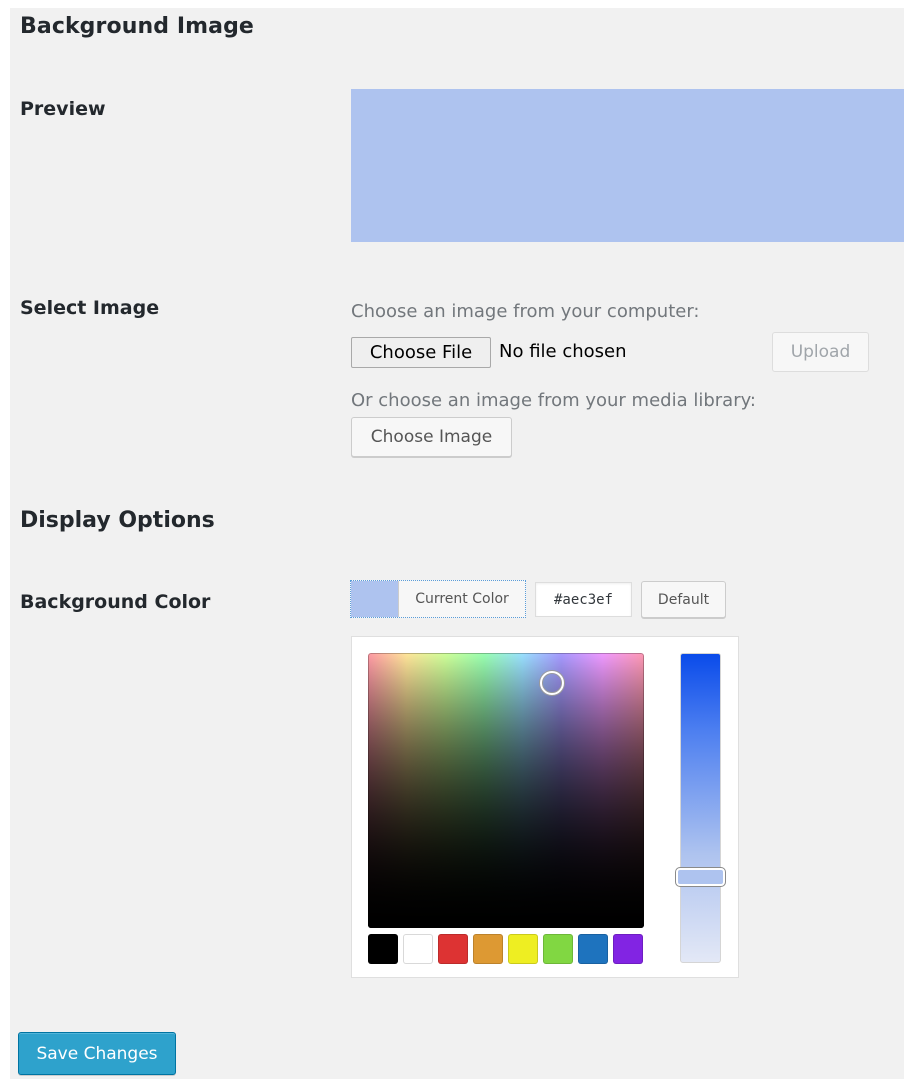  Describe the element at coordinates (552, 683) in the screenshot. I see `circle-handle-icon` at that location.